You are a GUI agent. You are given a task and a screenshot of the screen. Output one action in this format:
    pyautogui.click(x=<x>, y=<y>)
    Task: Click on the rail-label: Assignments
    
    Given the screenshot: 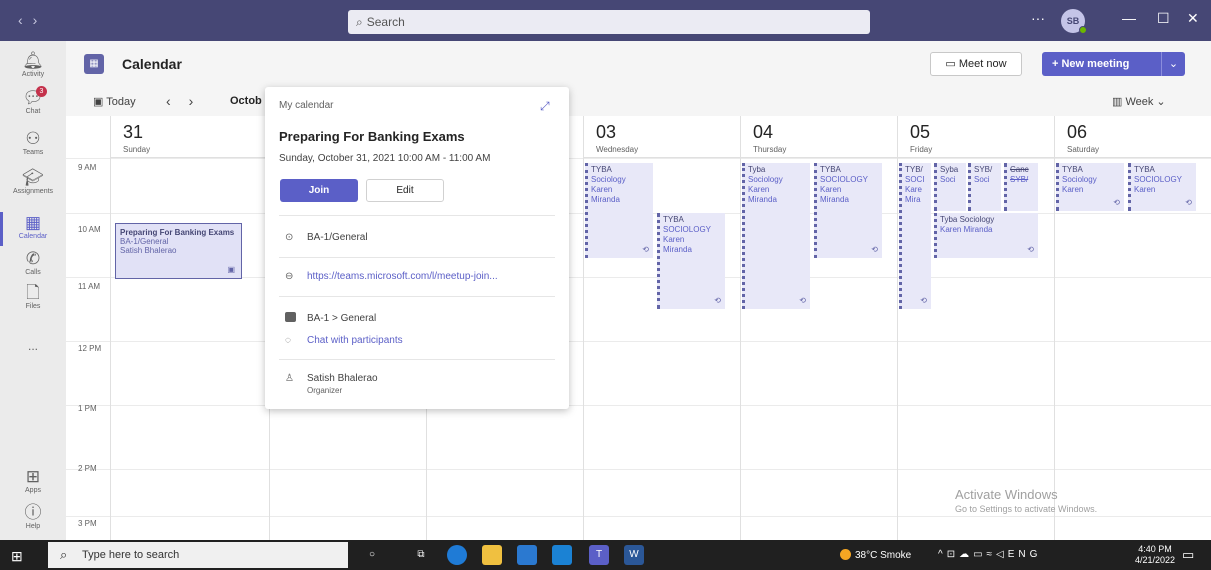 What is the action you would take?
    pyautogui.click(x=33, y=191)
    